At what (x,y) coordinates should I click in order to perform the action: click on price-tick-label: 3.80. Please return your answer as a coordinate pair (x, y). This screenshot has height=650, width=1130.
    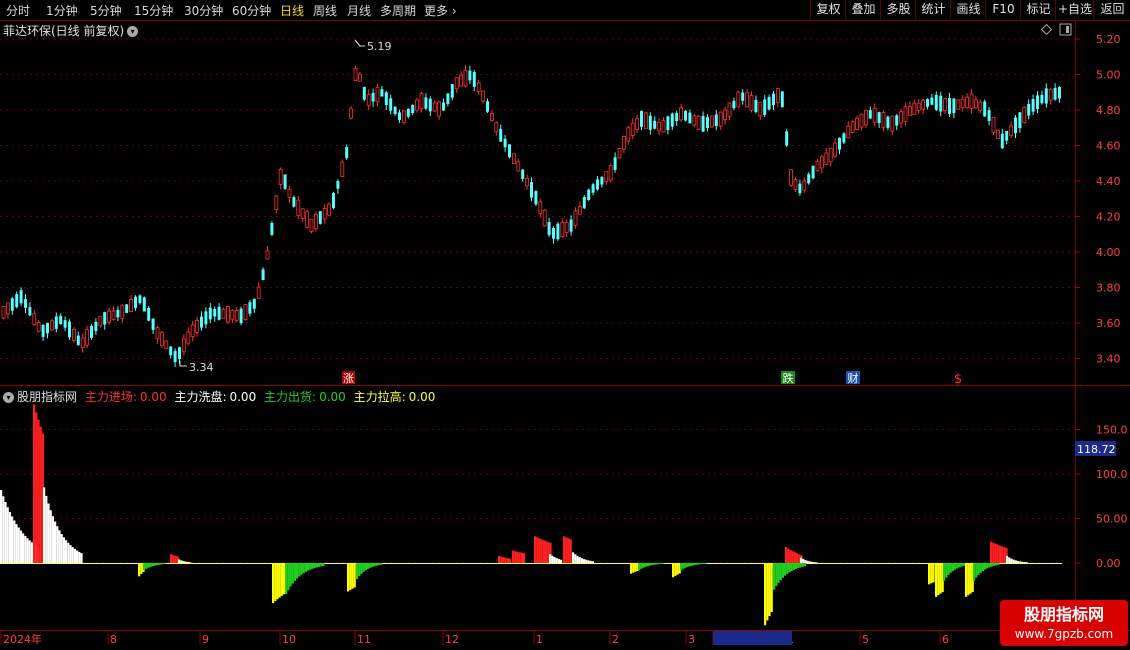
    Looking at the image, I should click on (1108, 288).